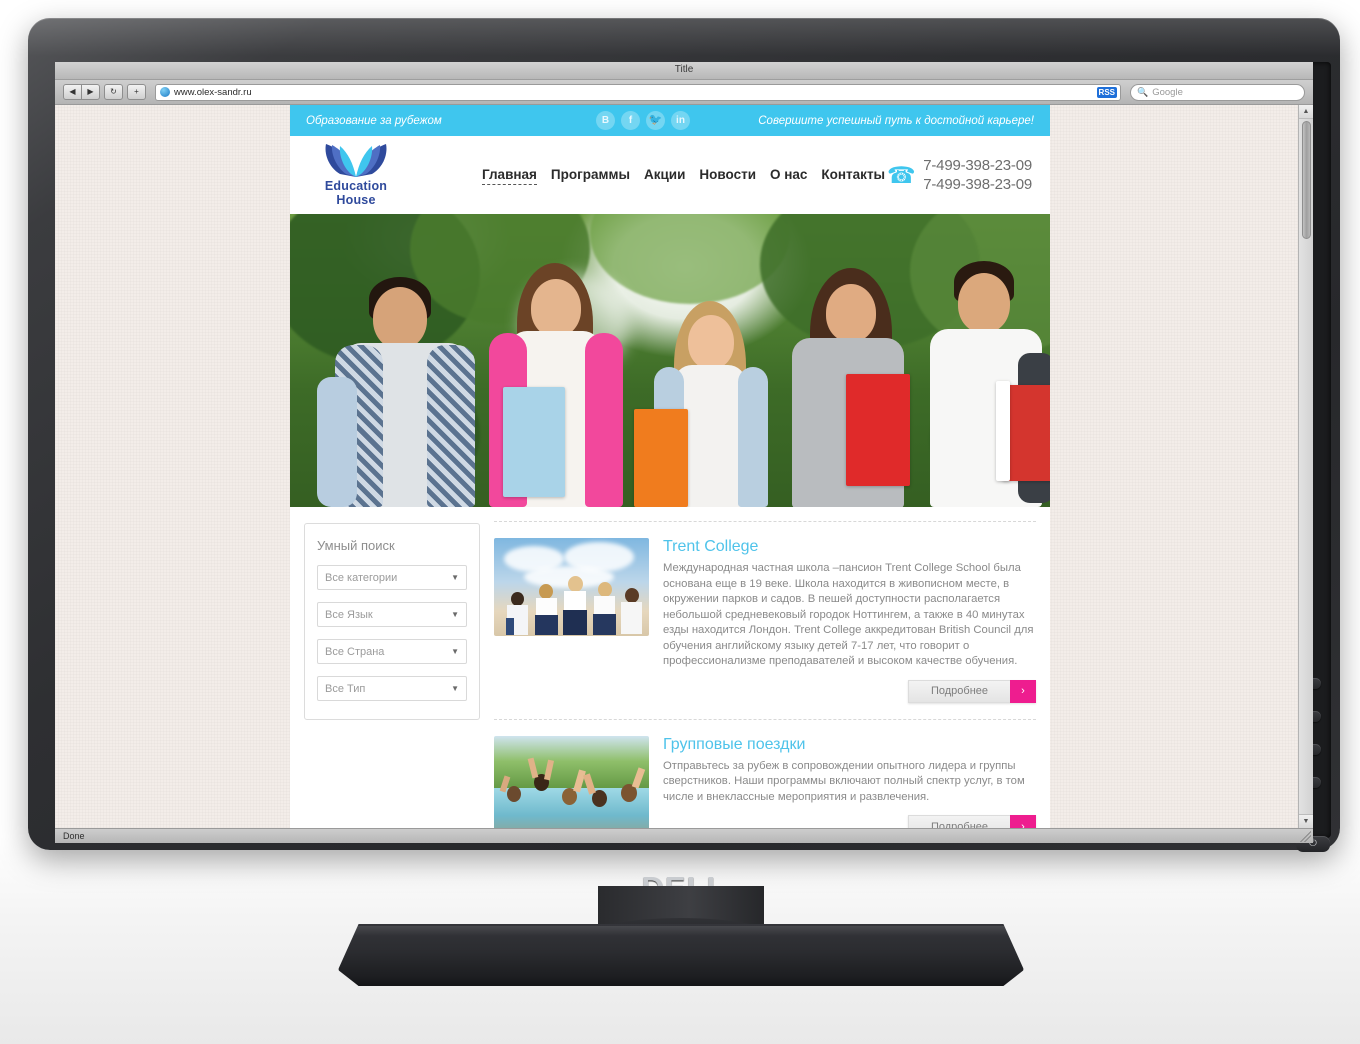  What do you see at coordinates (213, 92) in the screenshot?
I see `url-text: www.olex-sandr.ru` at bounding box center [213, 92].